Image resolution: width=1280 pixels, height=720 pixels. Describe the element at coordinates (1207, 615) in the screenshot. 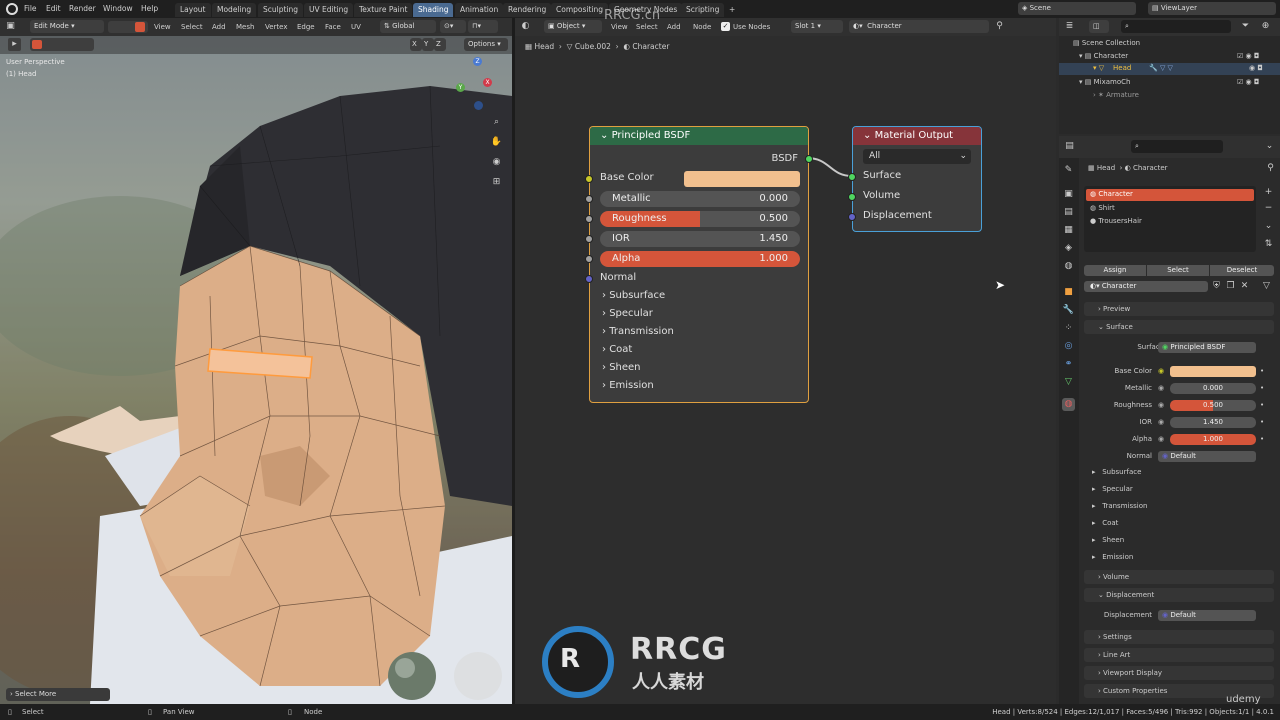

I see `displacement-field: ◉ Default` at that location.